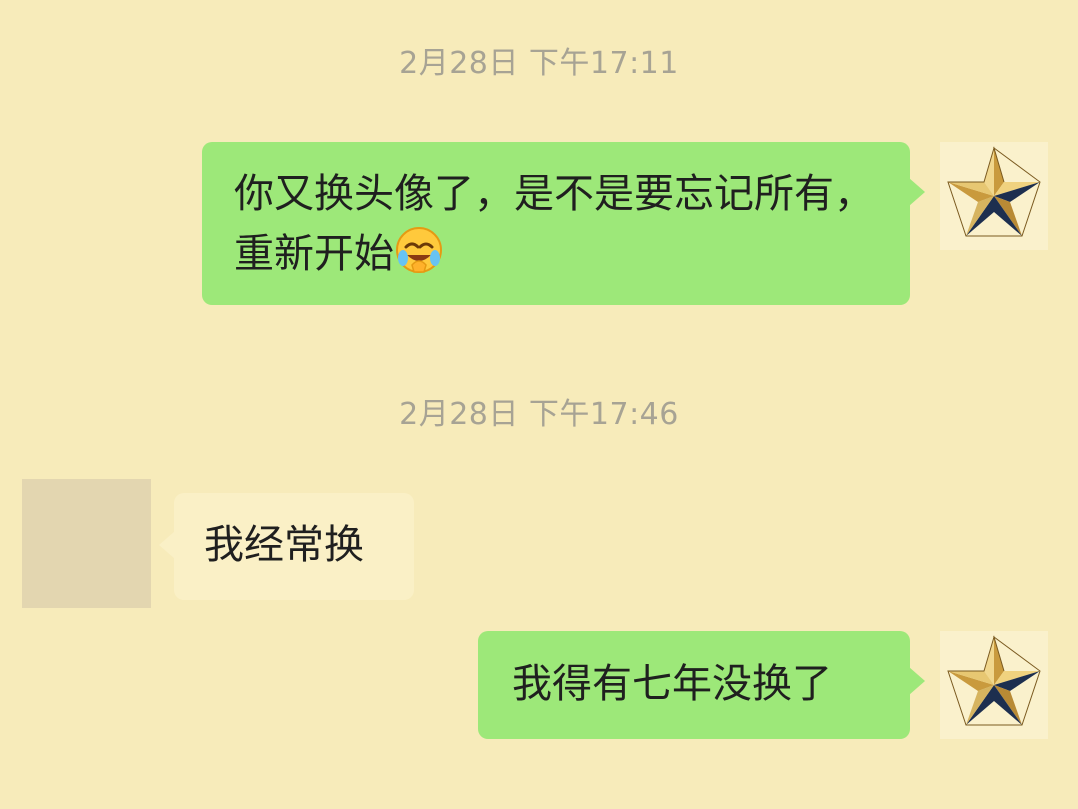  I want to click on laughing-crying-emoji-icon, so click(419, 250).